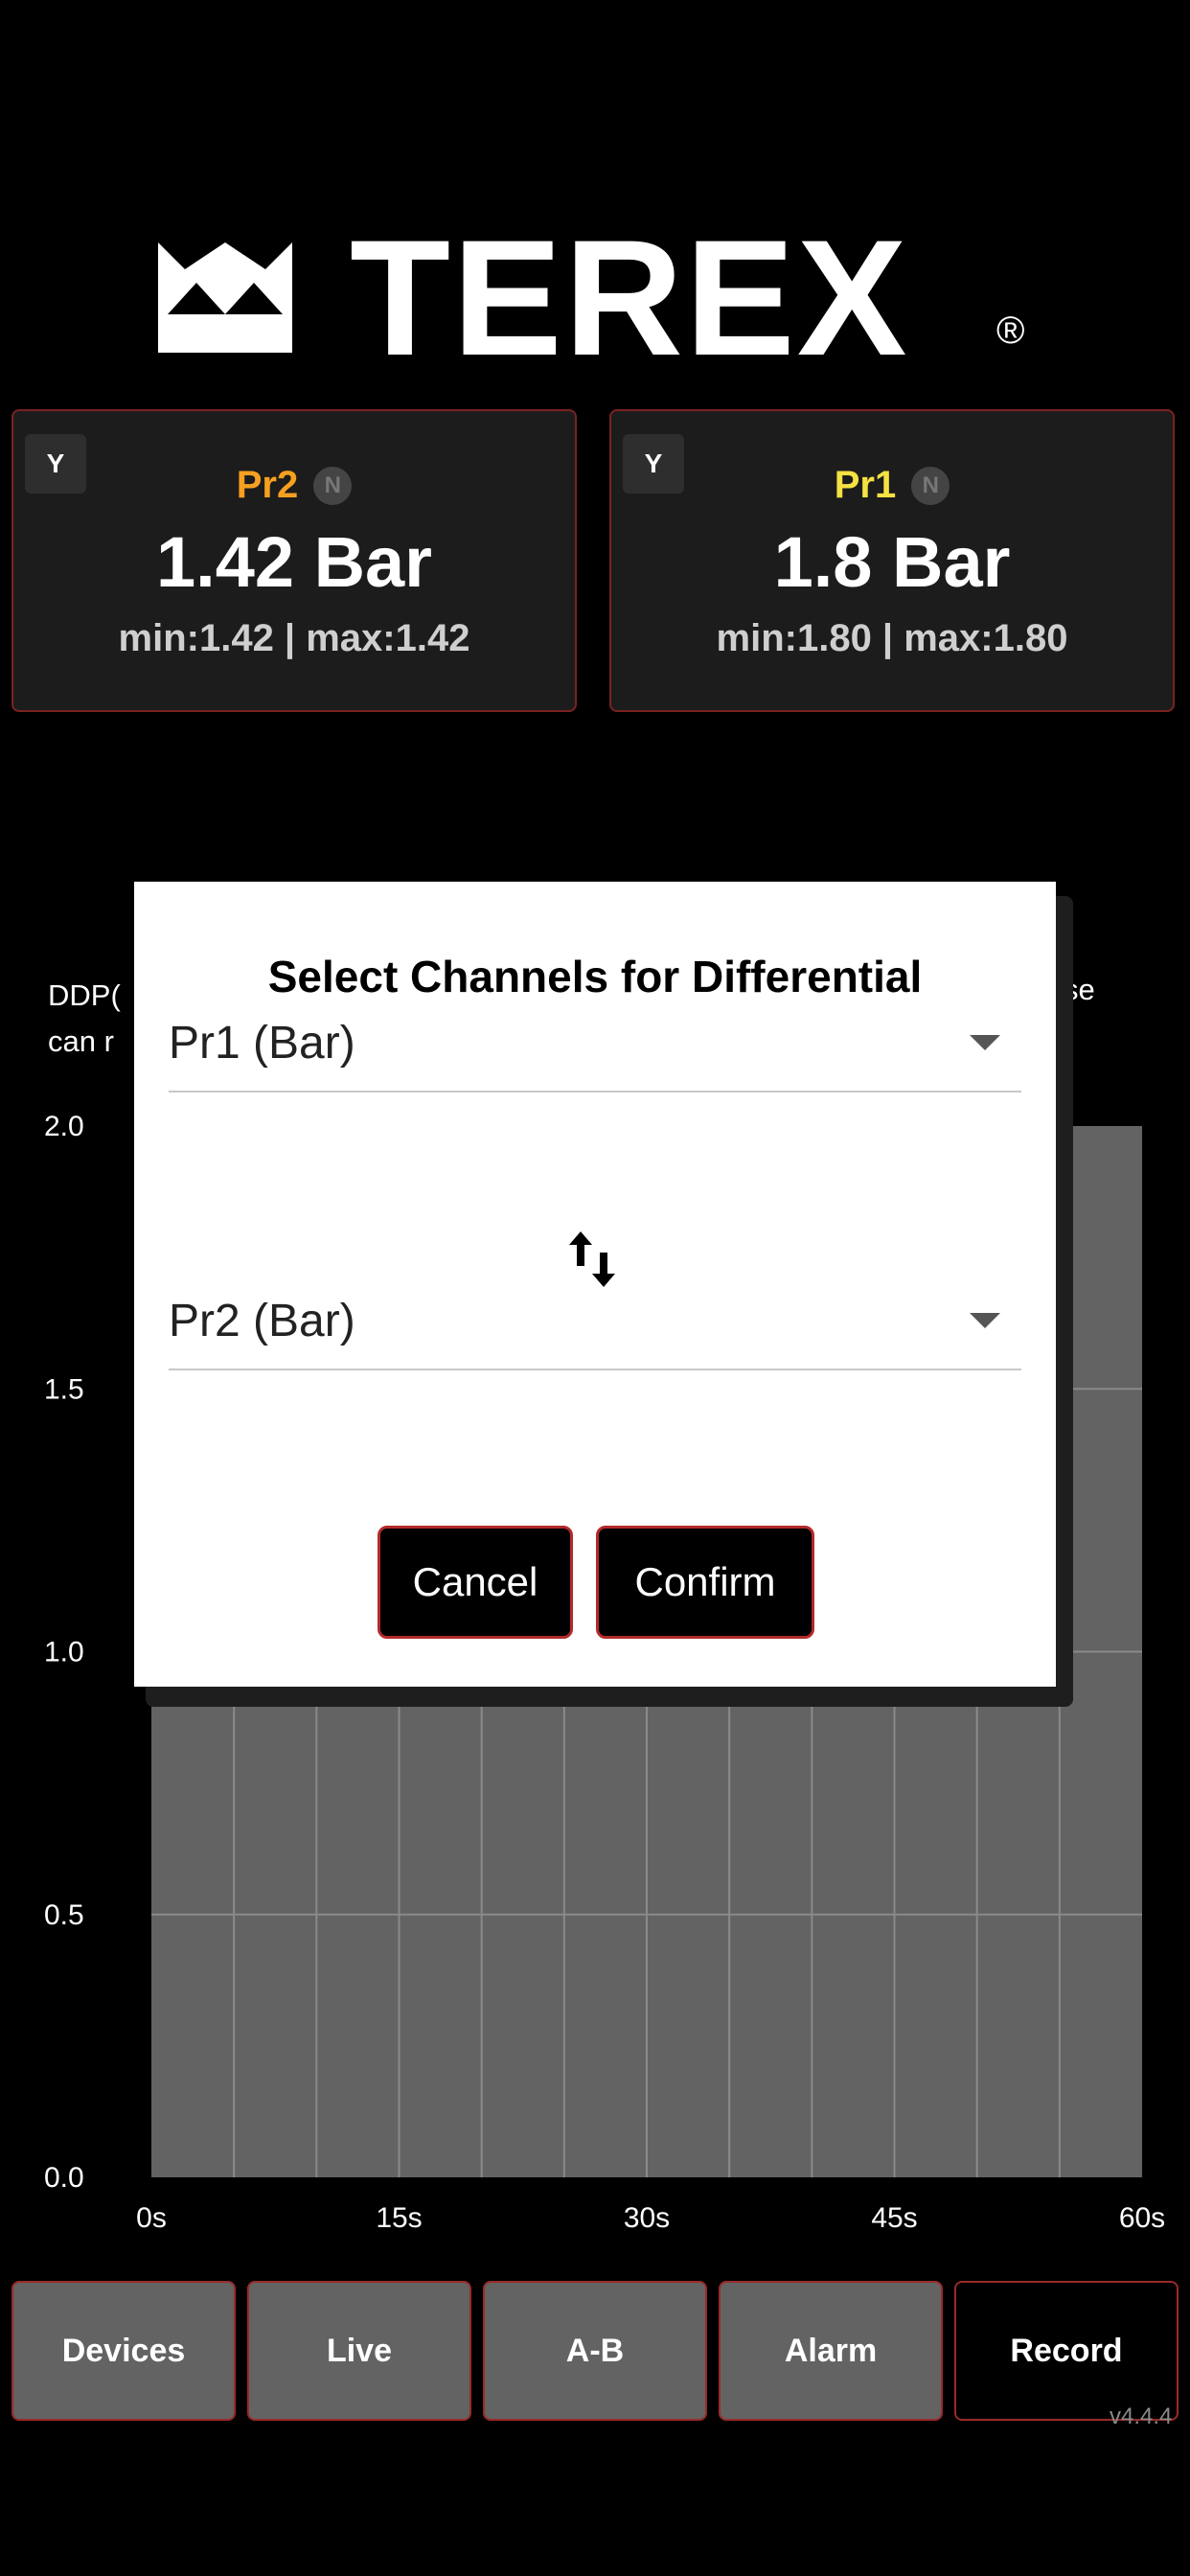 This screenshot has width=1190, height=2576. What do you see at coordinates (595, 1321) in the screenshot?
I see `channel-b-select: Pr2 (Bar)` at bounding box center [595, 1321].